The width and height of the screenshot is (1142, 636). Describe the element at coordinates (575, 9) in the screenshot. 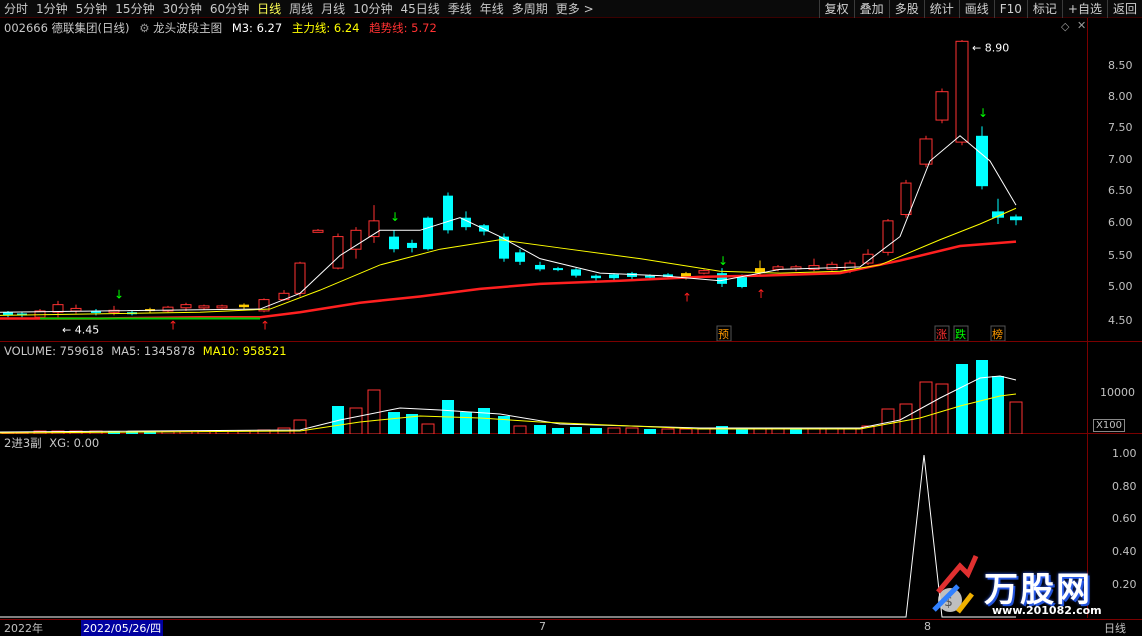

I see `tab-14: 更多 >` at that location.